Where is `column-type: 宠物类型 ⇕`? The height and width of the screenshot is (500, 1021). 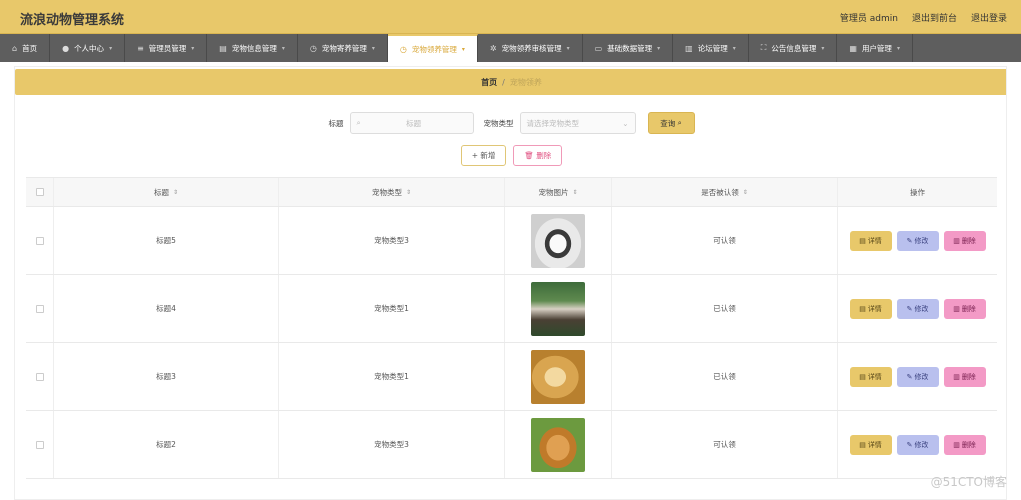 column-type: 宠物类型 ⇕ is located at coordinates (392, 192).